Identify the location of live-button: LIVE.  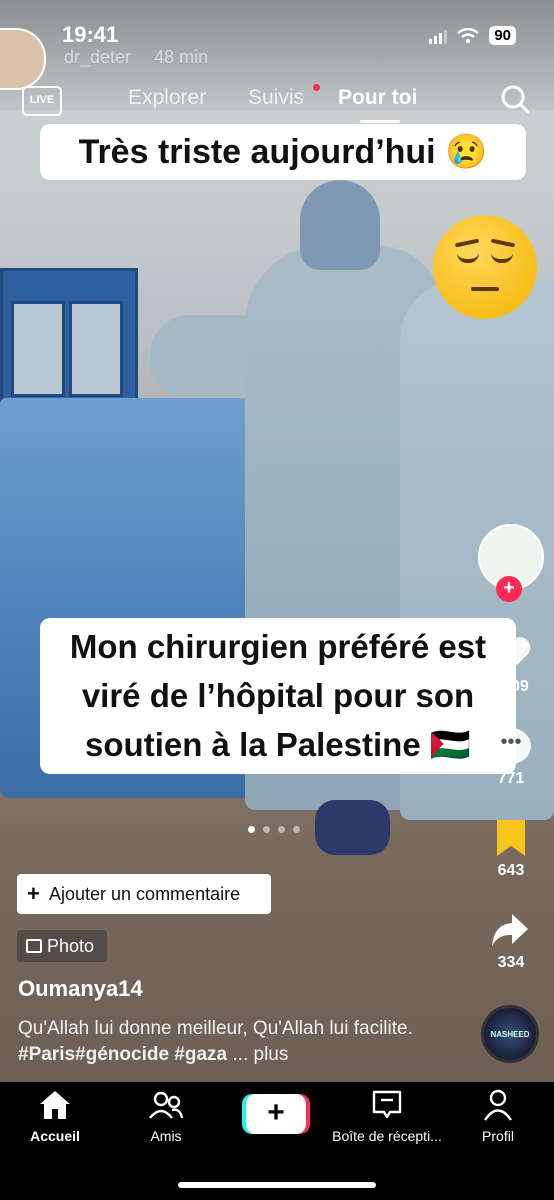
(42, 101).